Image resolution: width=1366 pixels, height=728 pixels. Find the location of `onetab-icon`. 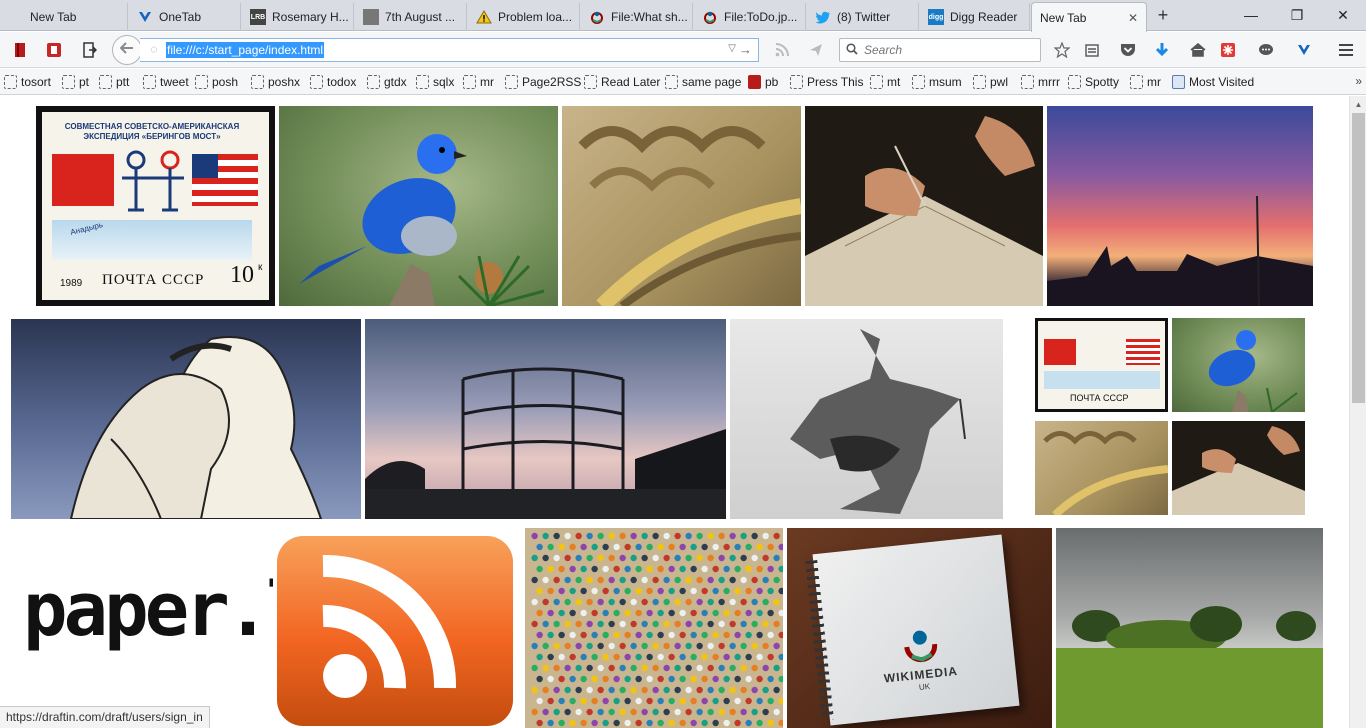

onetab-icon is located at coordinates (145, 17).